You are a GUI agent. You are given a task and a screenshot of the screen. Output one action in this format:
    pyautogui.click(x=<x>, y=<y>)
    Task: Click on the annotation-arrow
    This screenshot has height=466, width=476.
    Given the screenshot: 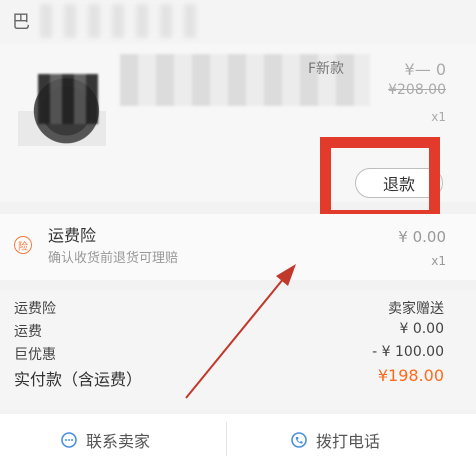 What is the action you would take?
    pyautogui.click(x=240, y=331)
    